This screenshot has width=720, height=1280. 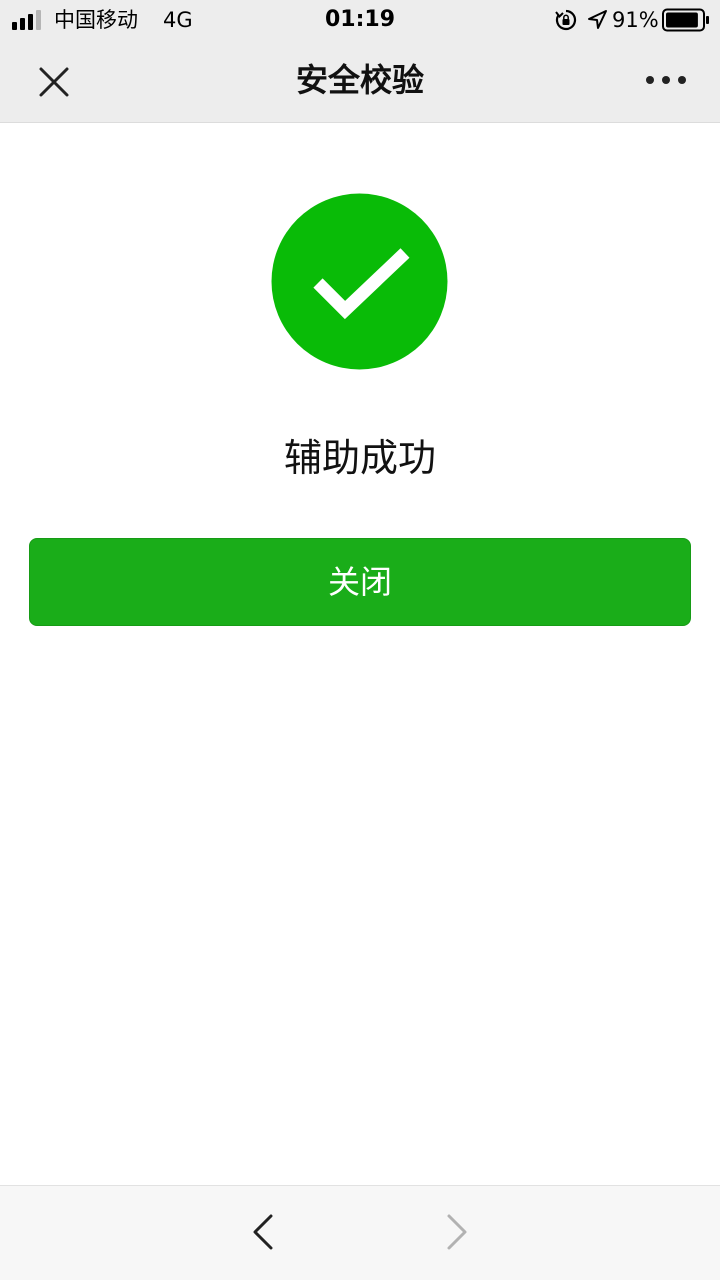 I want to click on chevron-left-icon, so click(x=264, y=1232).